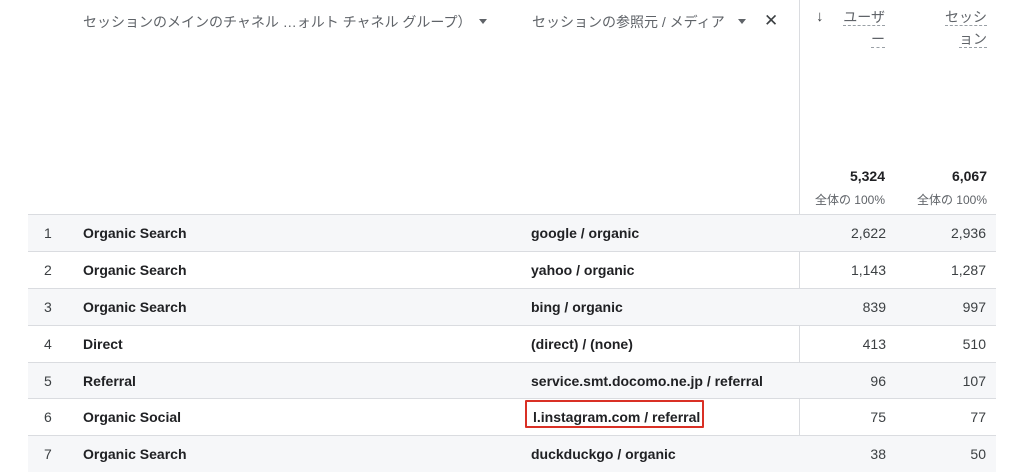 This screenshot has width=1024, height=472. I want to click on sessions-cell: 107, so click(974, 381).